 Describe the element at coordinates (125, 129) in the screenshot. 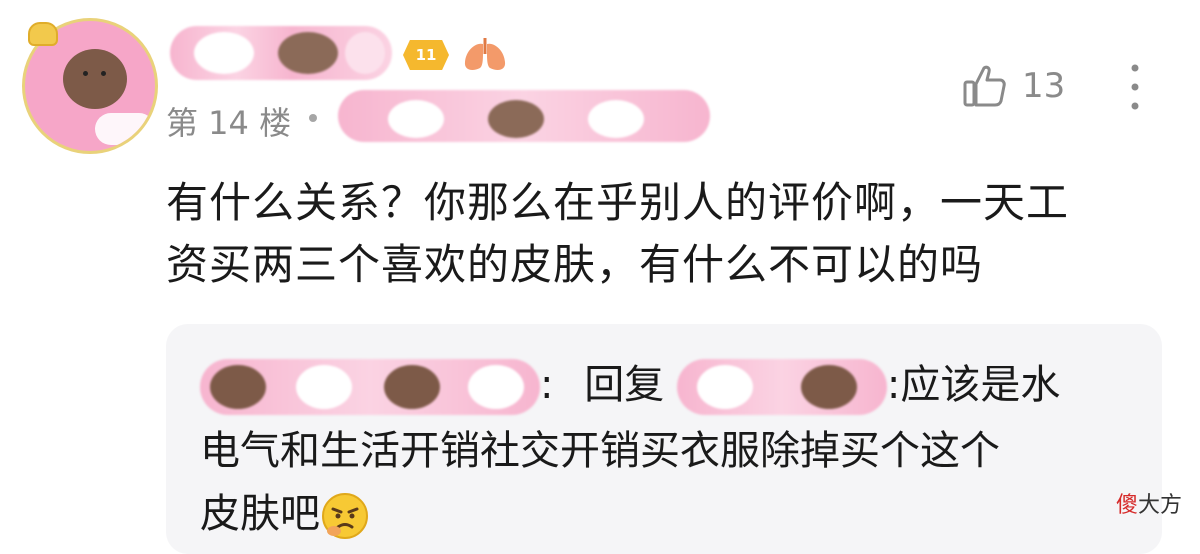

I see `avatar-cloud` at that location.